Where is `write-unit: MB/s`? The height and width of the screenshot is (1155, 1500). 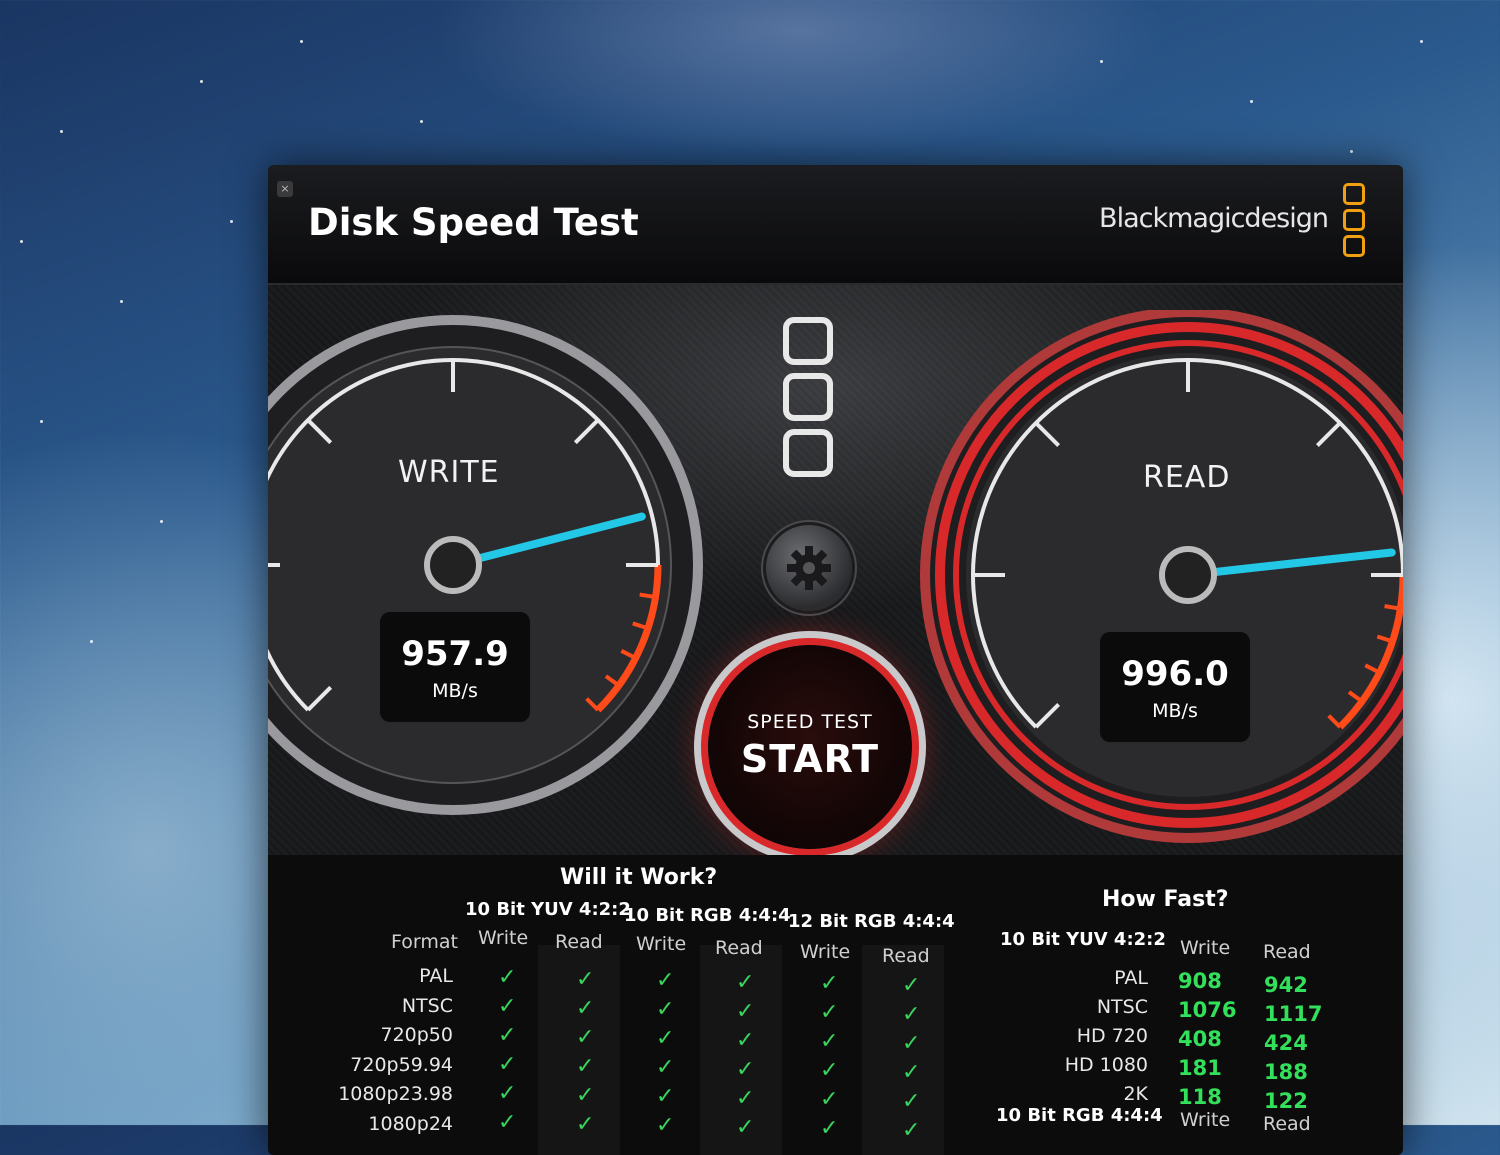 write-unit: MB/s is located at coordinates (455, 691).